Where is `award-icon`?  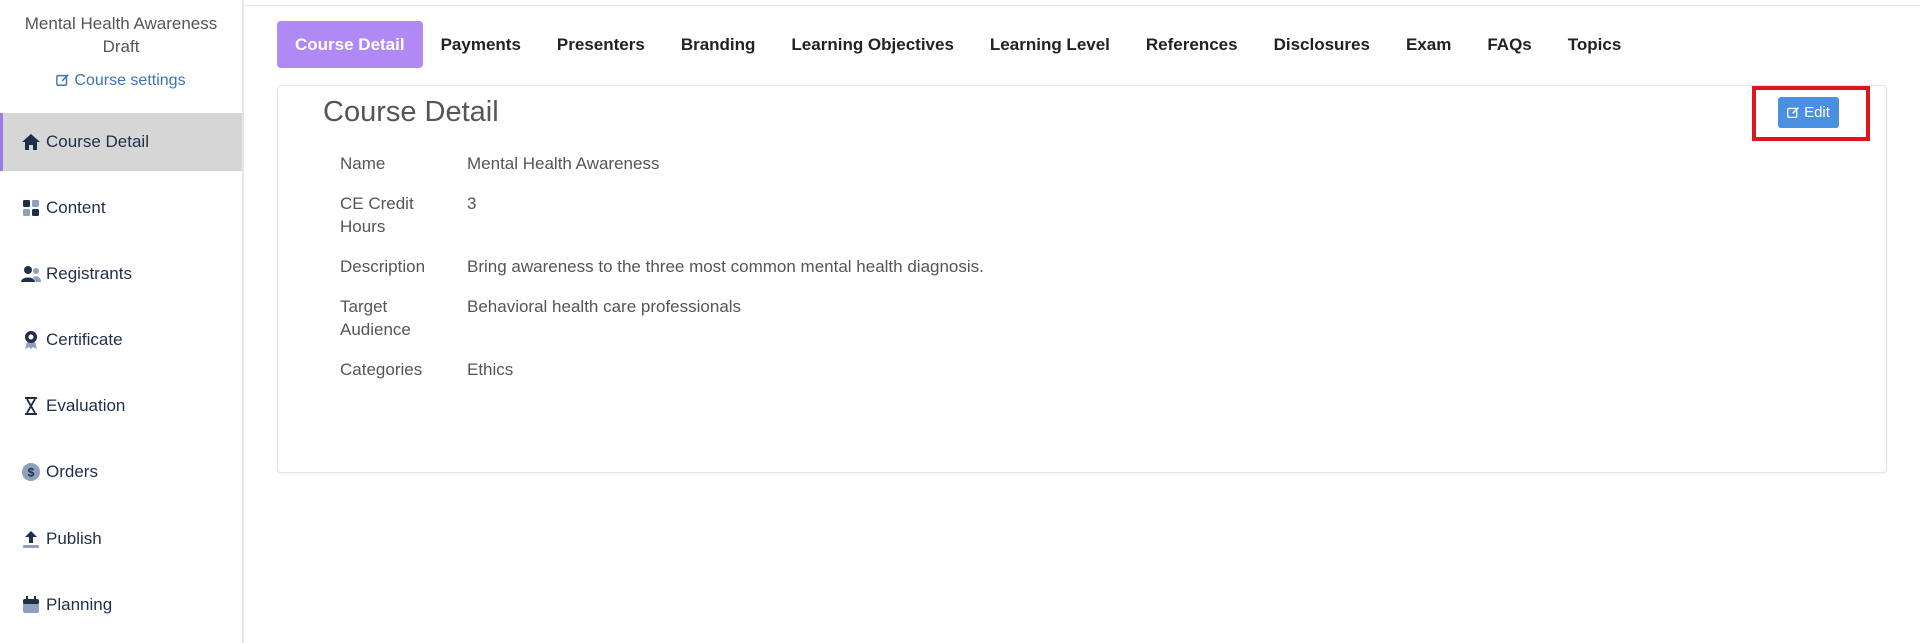
award-icon is located at coordinates (31, 340).